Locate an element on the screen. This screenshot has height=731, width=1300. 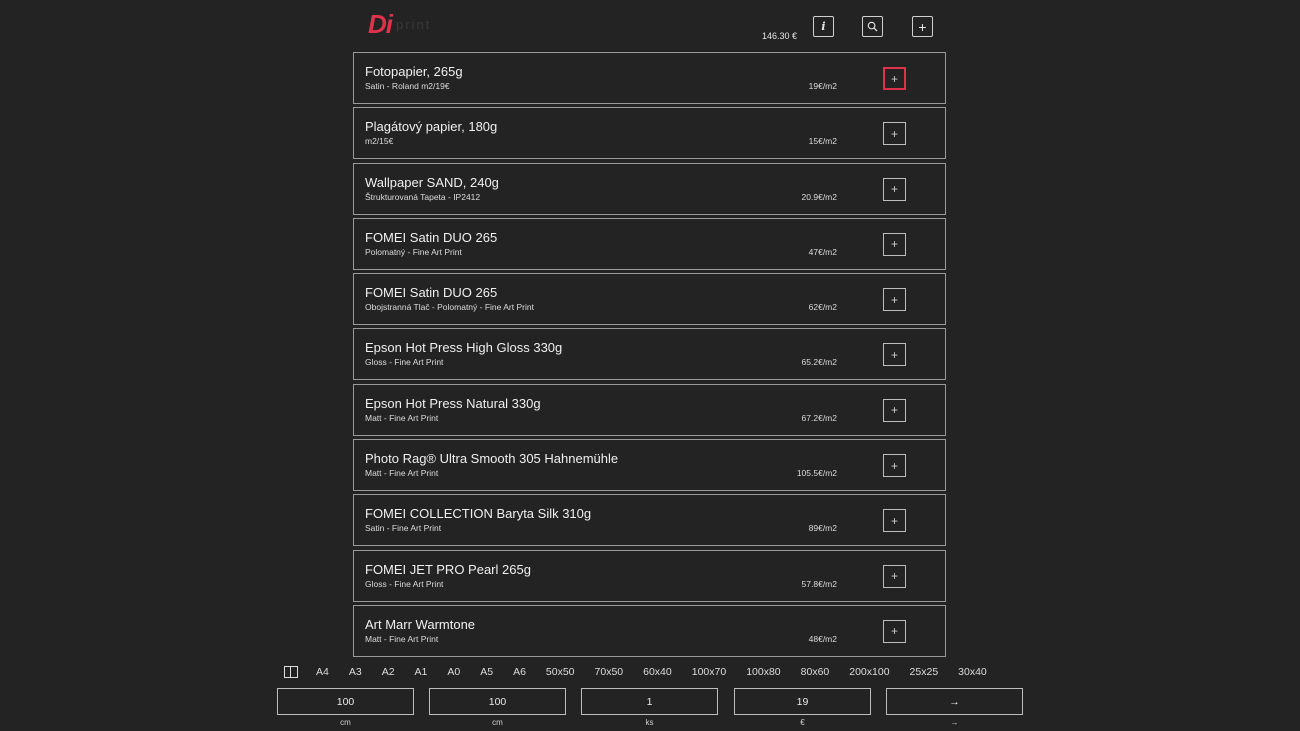
cart-total: 146.30 € is located at coordinates (780, 36).